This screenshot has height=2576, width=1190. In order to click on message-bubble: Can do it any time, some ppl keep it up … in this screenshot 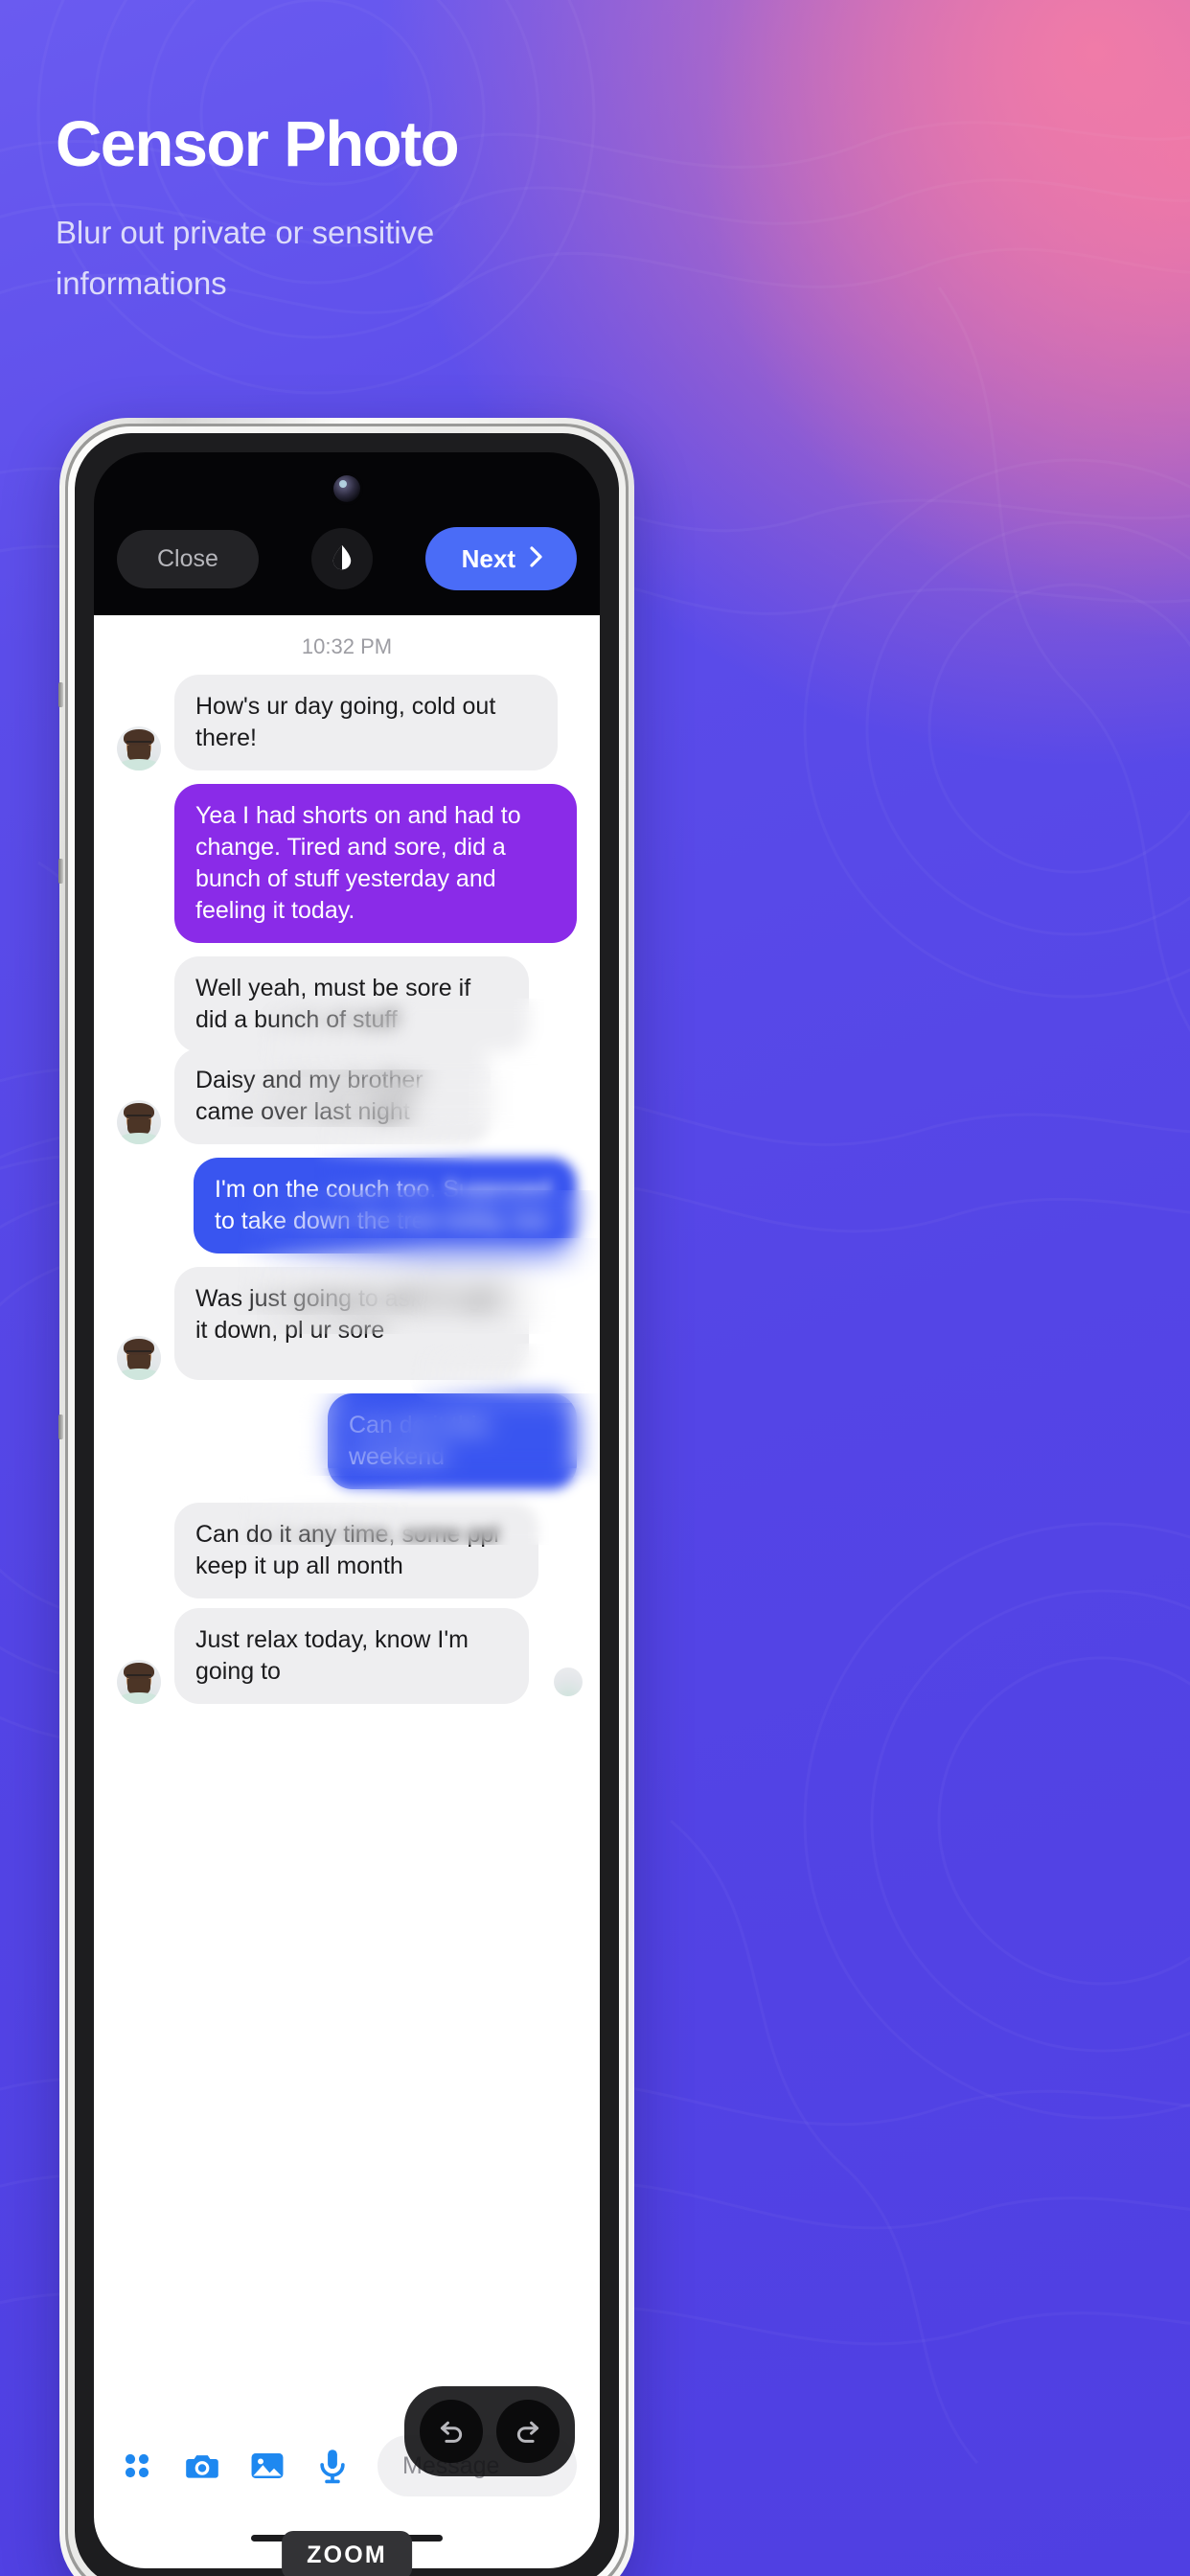, I will do `click(356, 1550)`.